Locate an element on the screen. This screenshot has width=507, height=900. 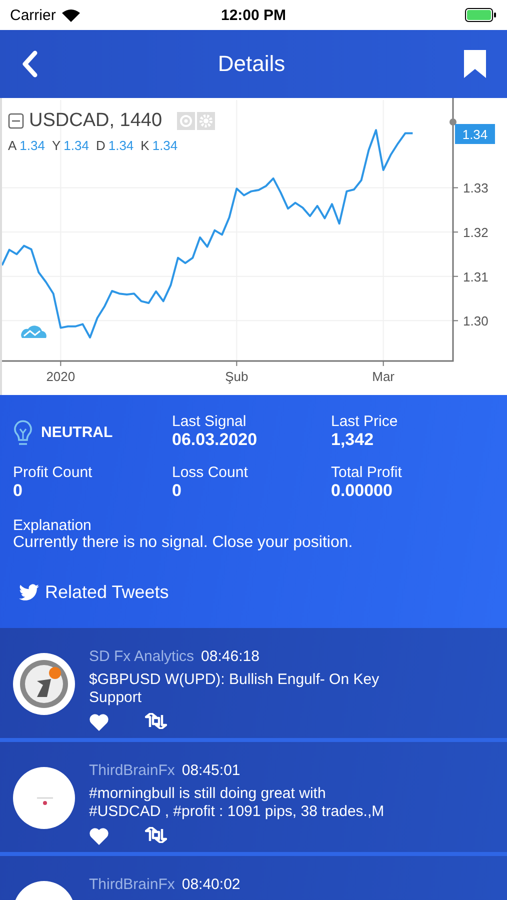
x-tick-label: 2020 is located at coordinates (61, 376).